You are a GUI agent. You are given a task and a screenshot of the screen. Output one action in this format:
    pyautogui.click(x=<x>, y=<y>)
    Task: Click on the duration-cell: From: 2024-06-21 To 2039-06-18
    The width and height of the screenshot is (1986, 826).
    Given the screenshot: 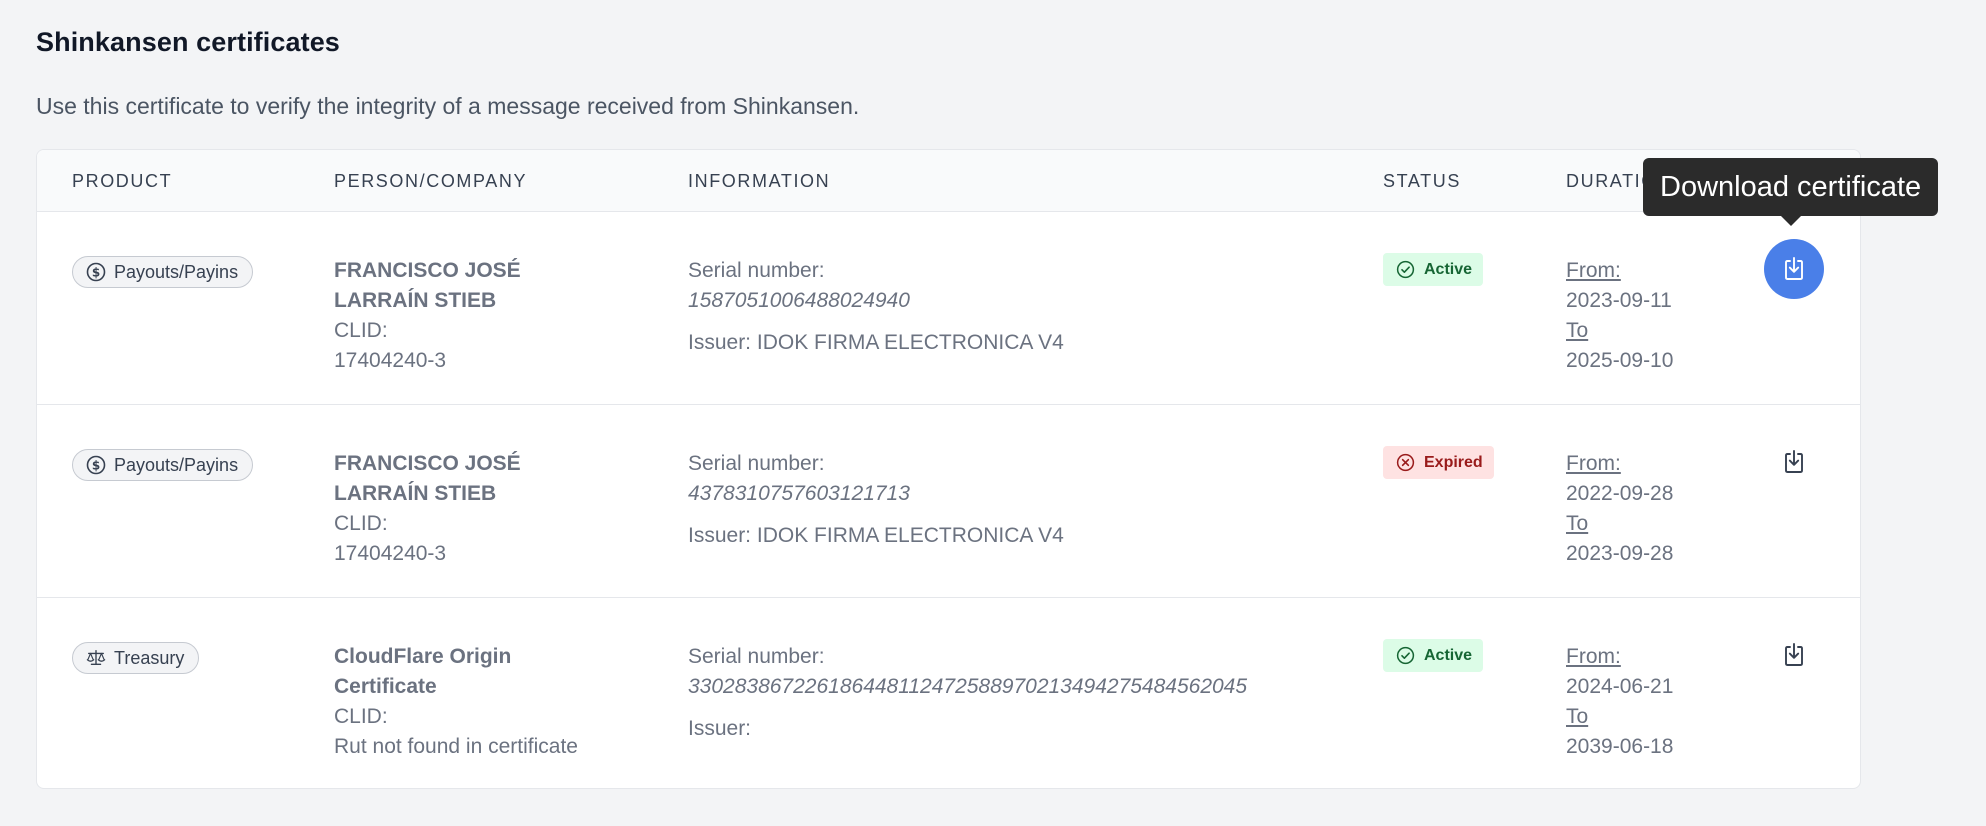 What is the action you would take?
    pyautogui.click(x=1619, y=702)
    